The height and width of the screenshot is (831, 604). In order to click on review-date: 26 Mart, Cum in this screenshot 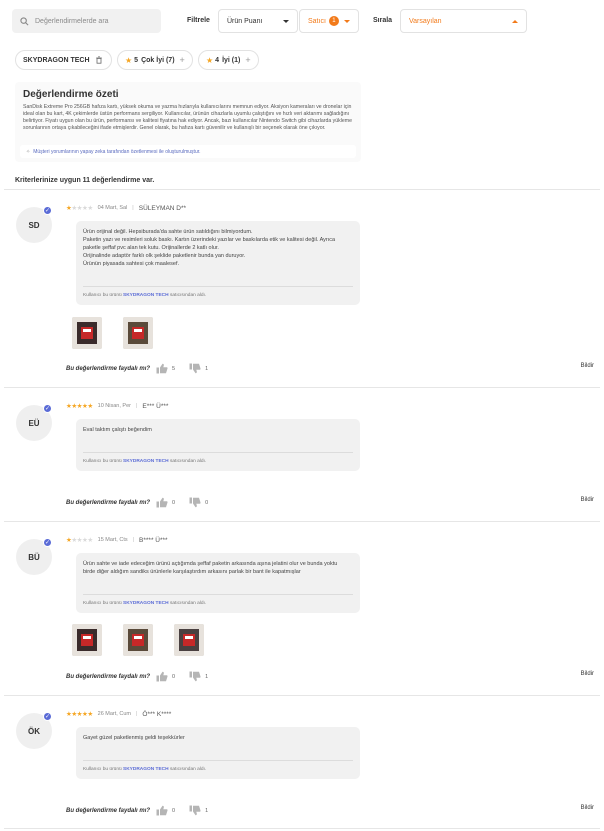, I will do `click(114, 714)`.